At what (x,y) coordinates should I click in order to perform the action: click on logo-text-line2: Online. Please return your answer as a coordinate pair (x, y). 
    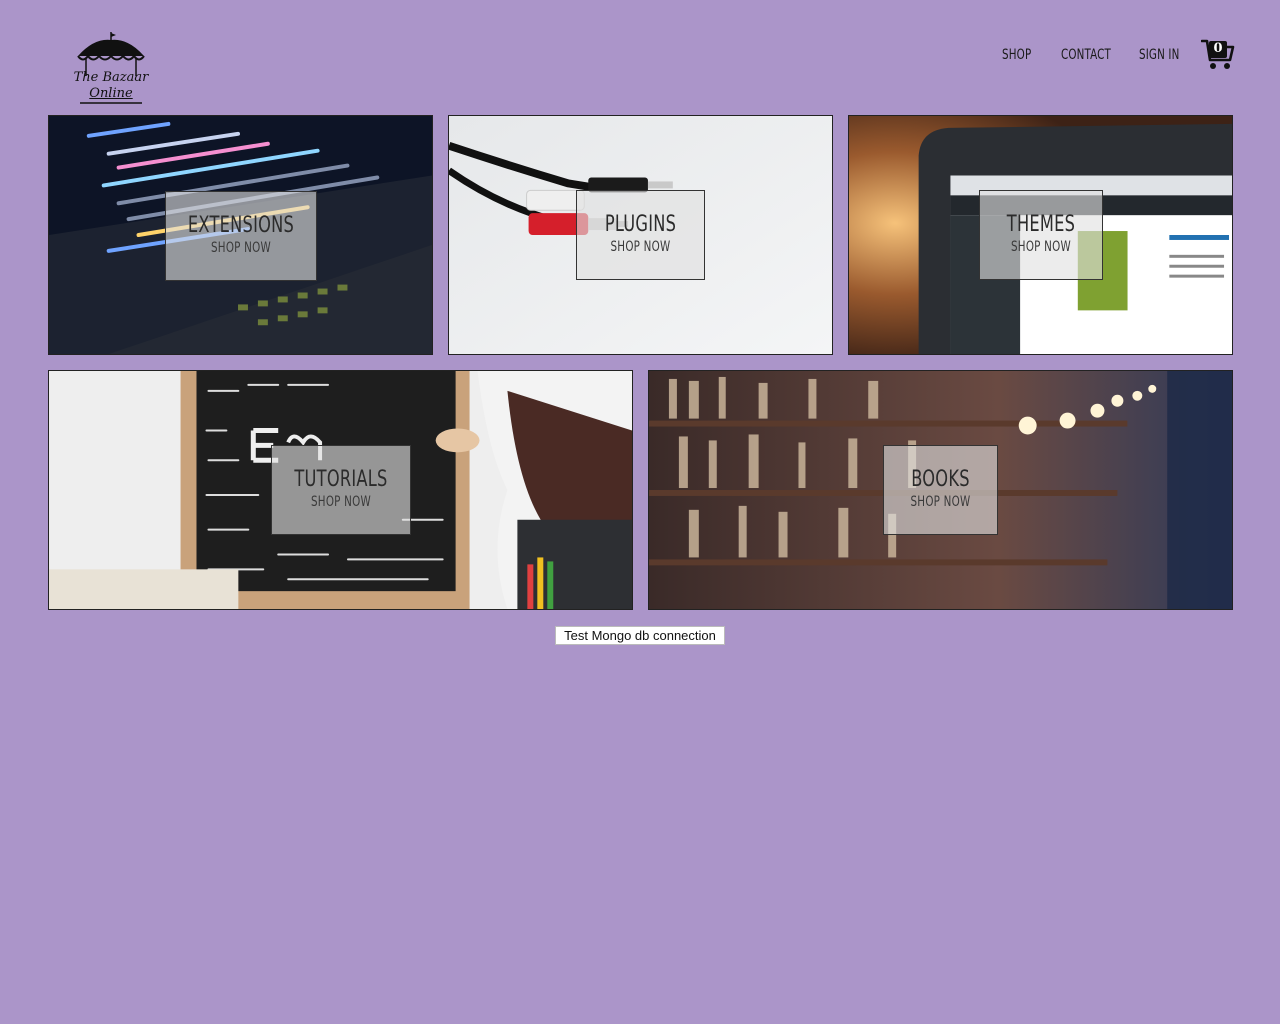
    Looking at the image, I should click on (111, 93).